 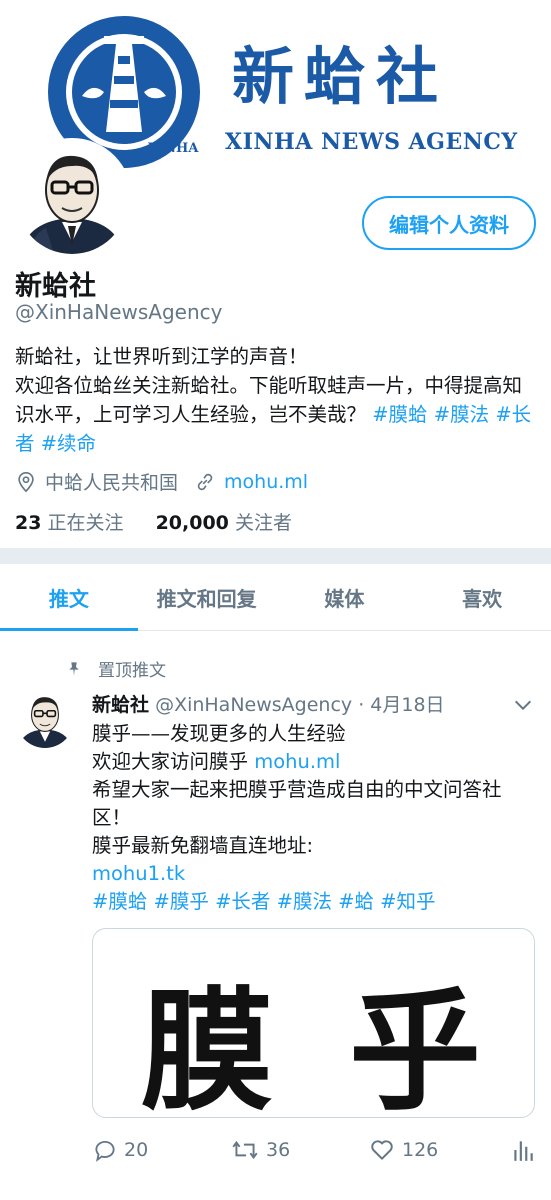 I want to click on tweet-author-handle: @XinHaNewsAgency, so click(x=253, y=705).